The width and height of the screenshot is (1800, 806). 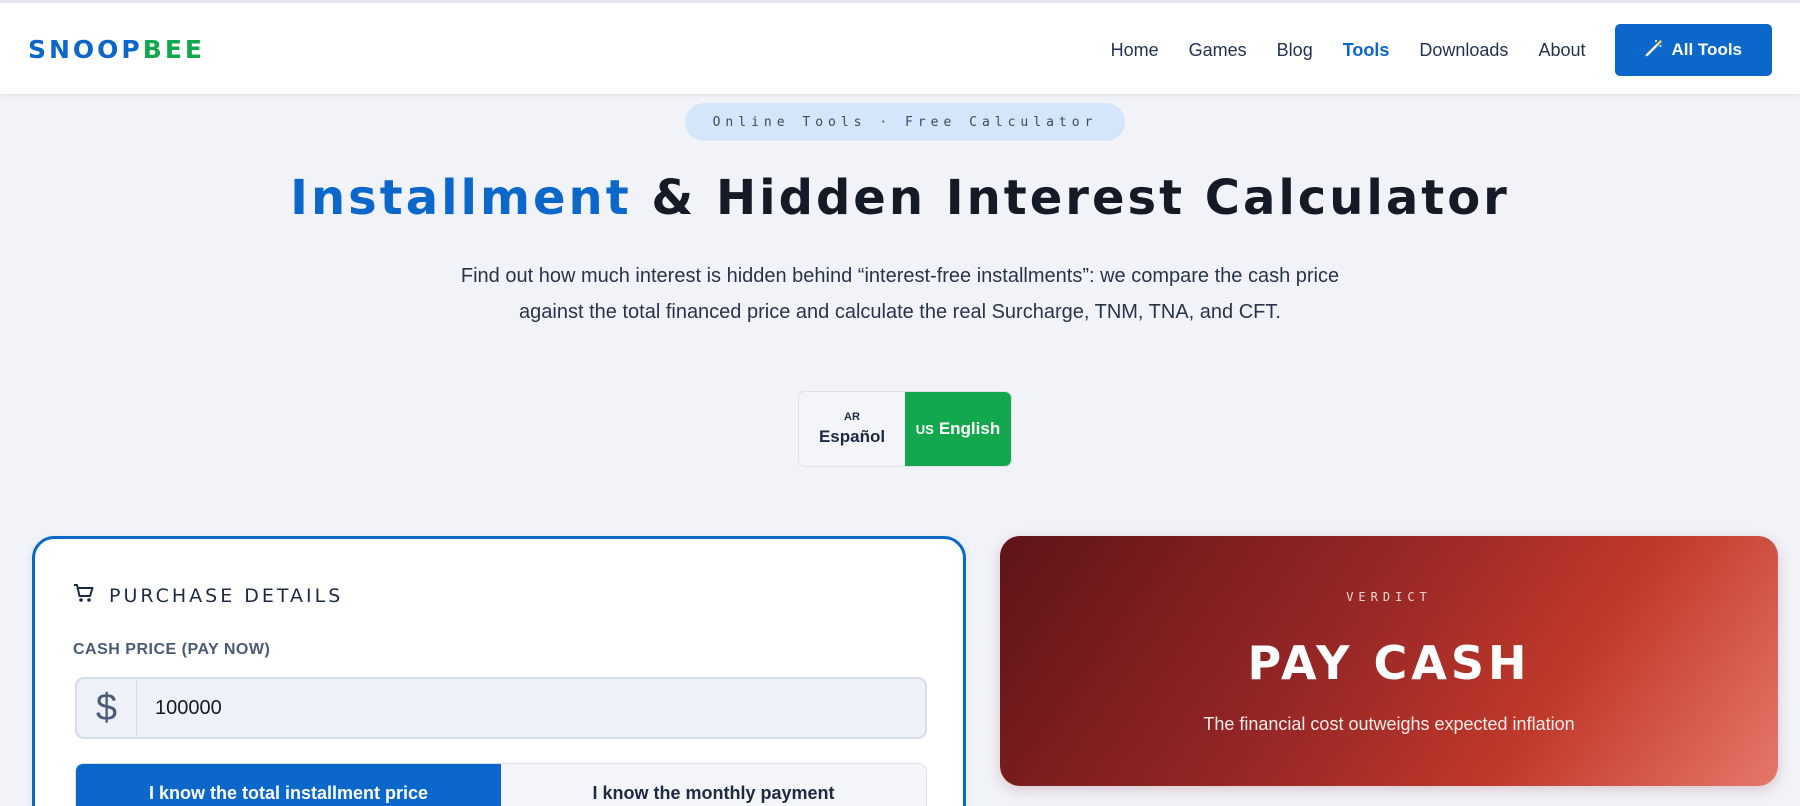 I want to click on title-highlight: Installment, so click(x=461, y=198).